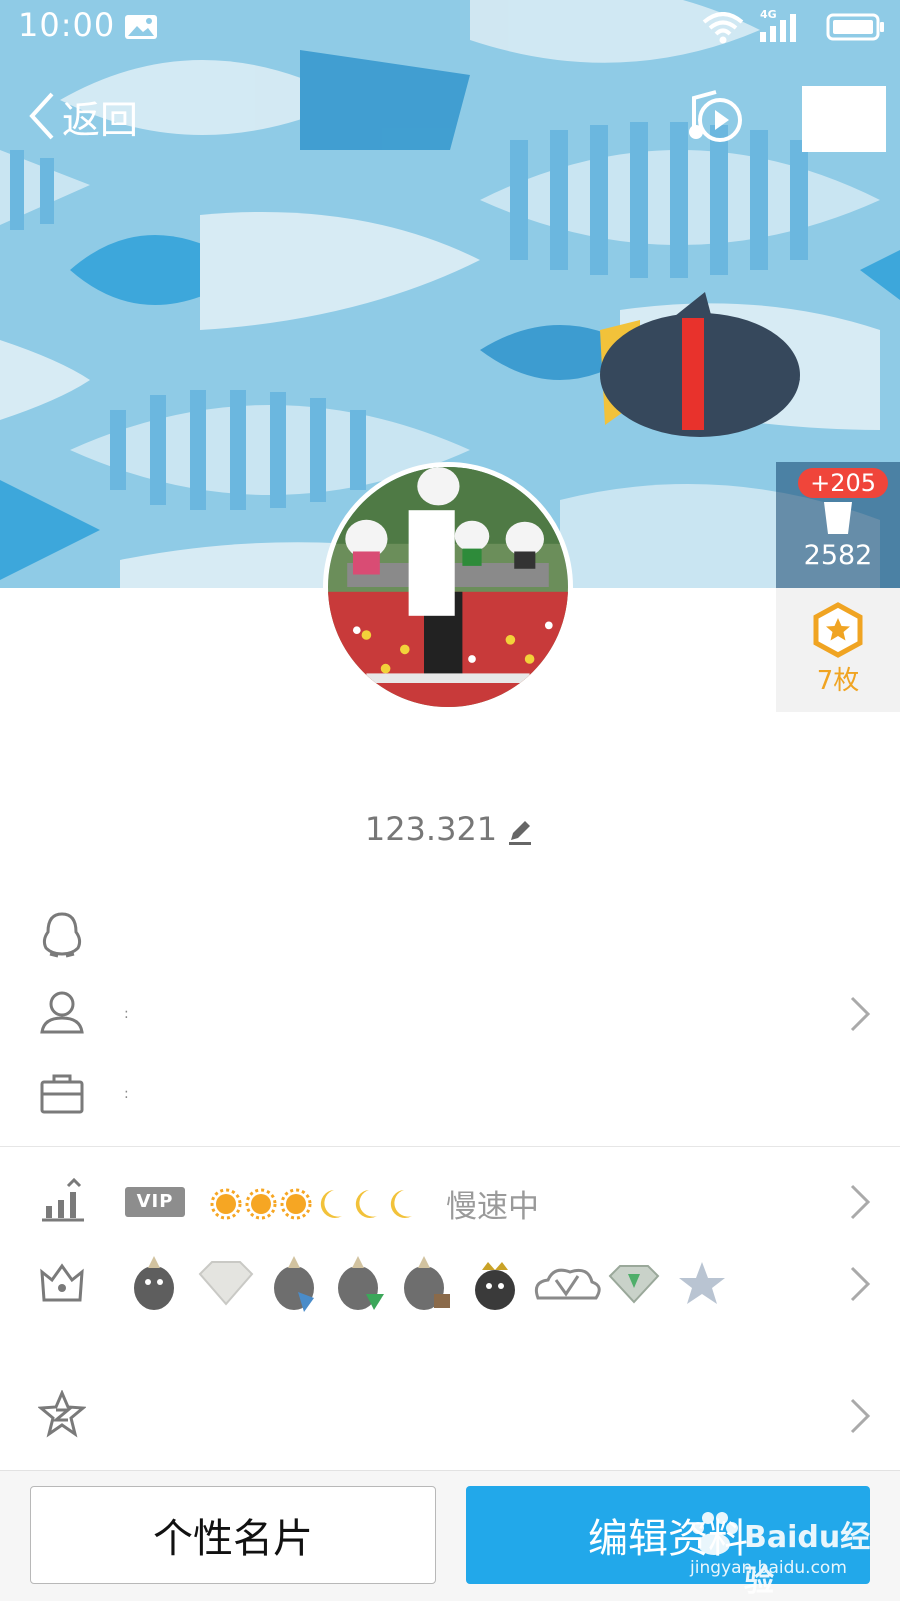 This screenshot has height=1601, width=900. What do you see at coordinates (361, 1283) in the screenshot?
I see `penguin-green-icon` at bounding box center [361, 1283].